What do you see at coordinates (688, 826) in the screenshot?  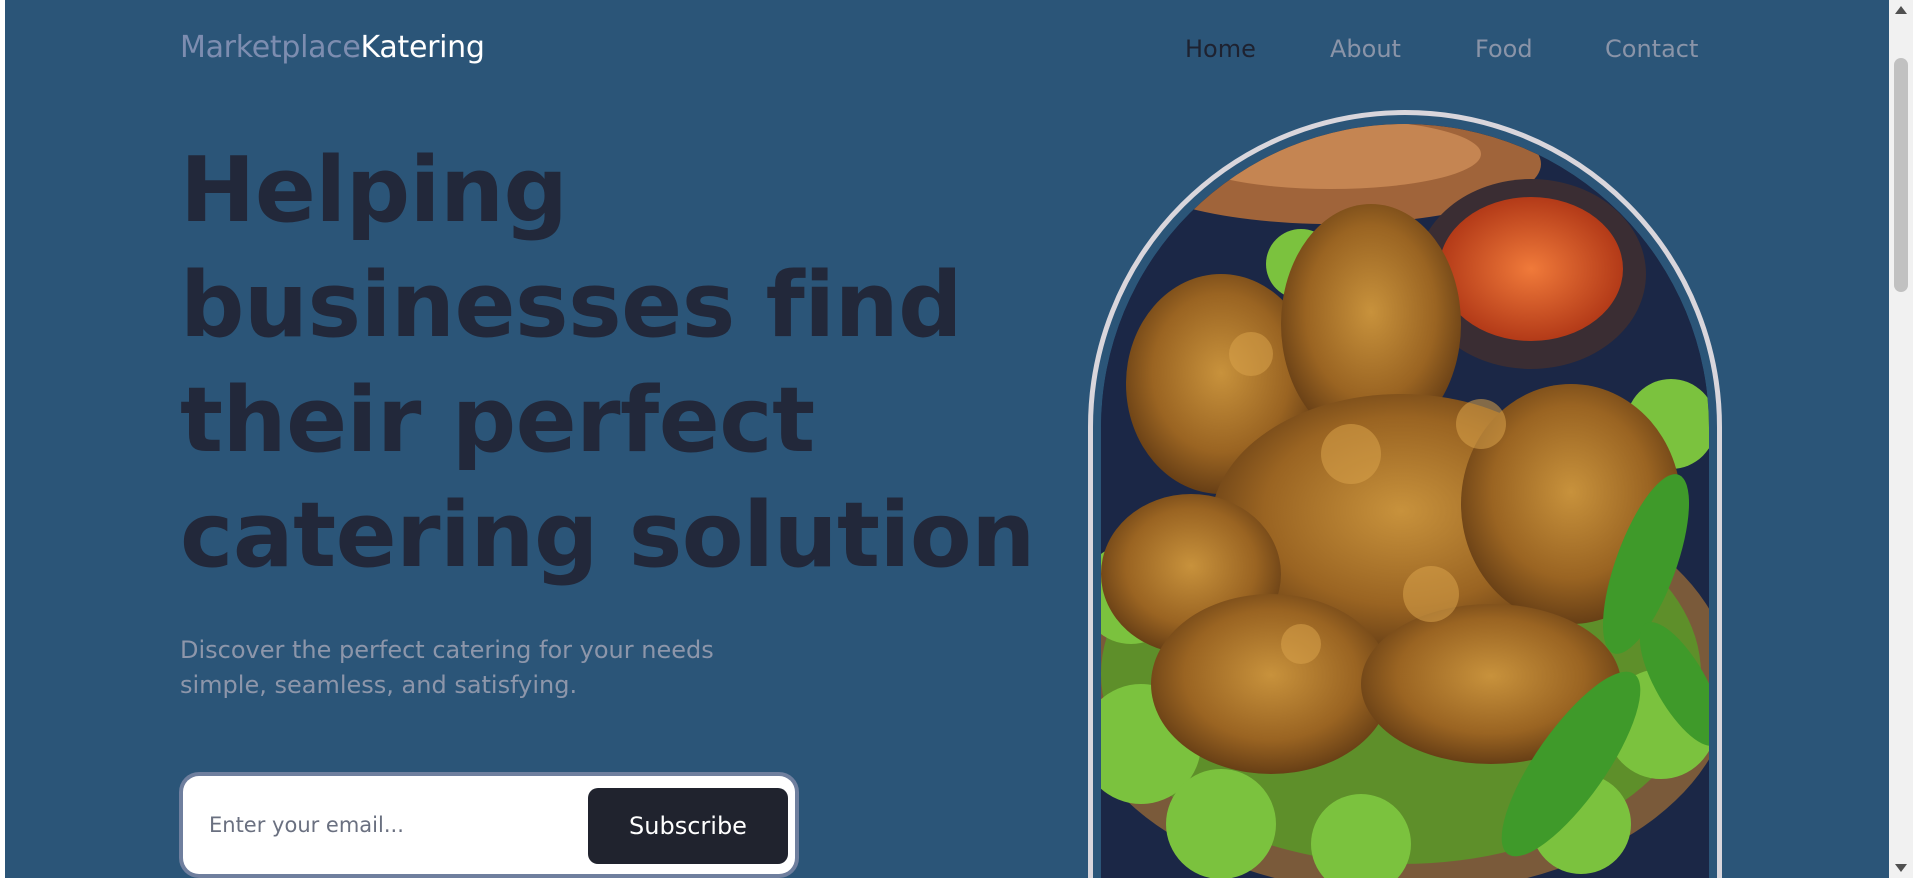 I see `subscribe-button: Subscribe` at bounding box center [688, 826].